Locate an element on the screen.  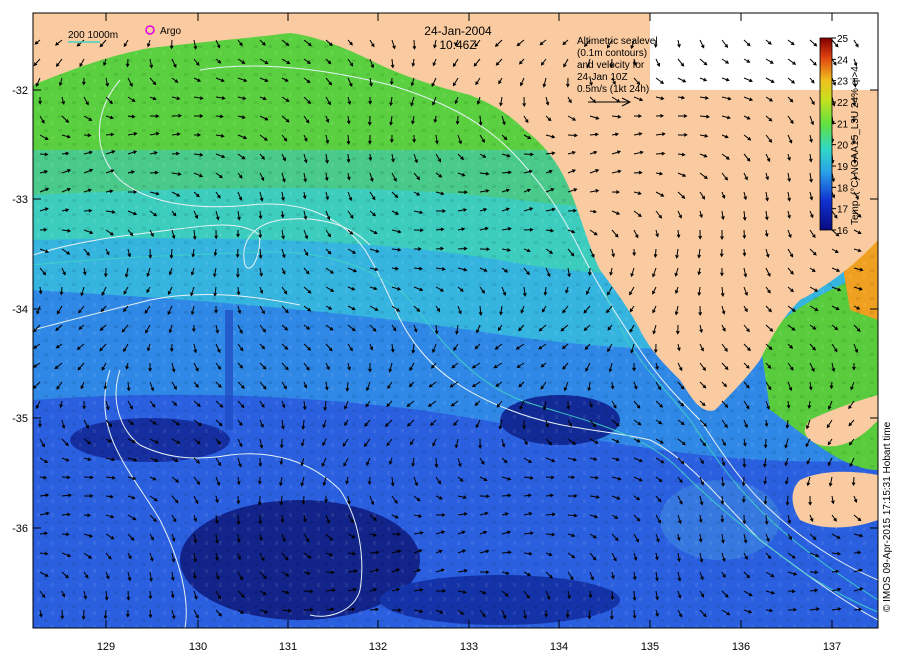
colorbar is located at coordinates (826, 134).